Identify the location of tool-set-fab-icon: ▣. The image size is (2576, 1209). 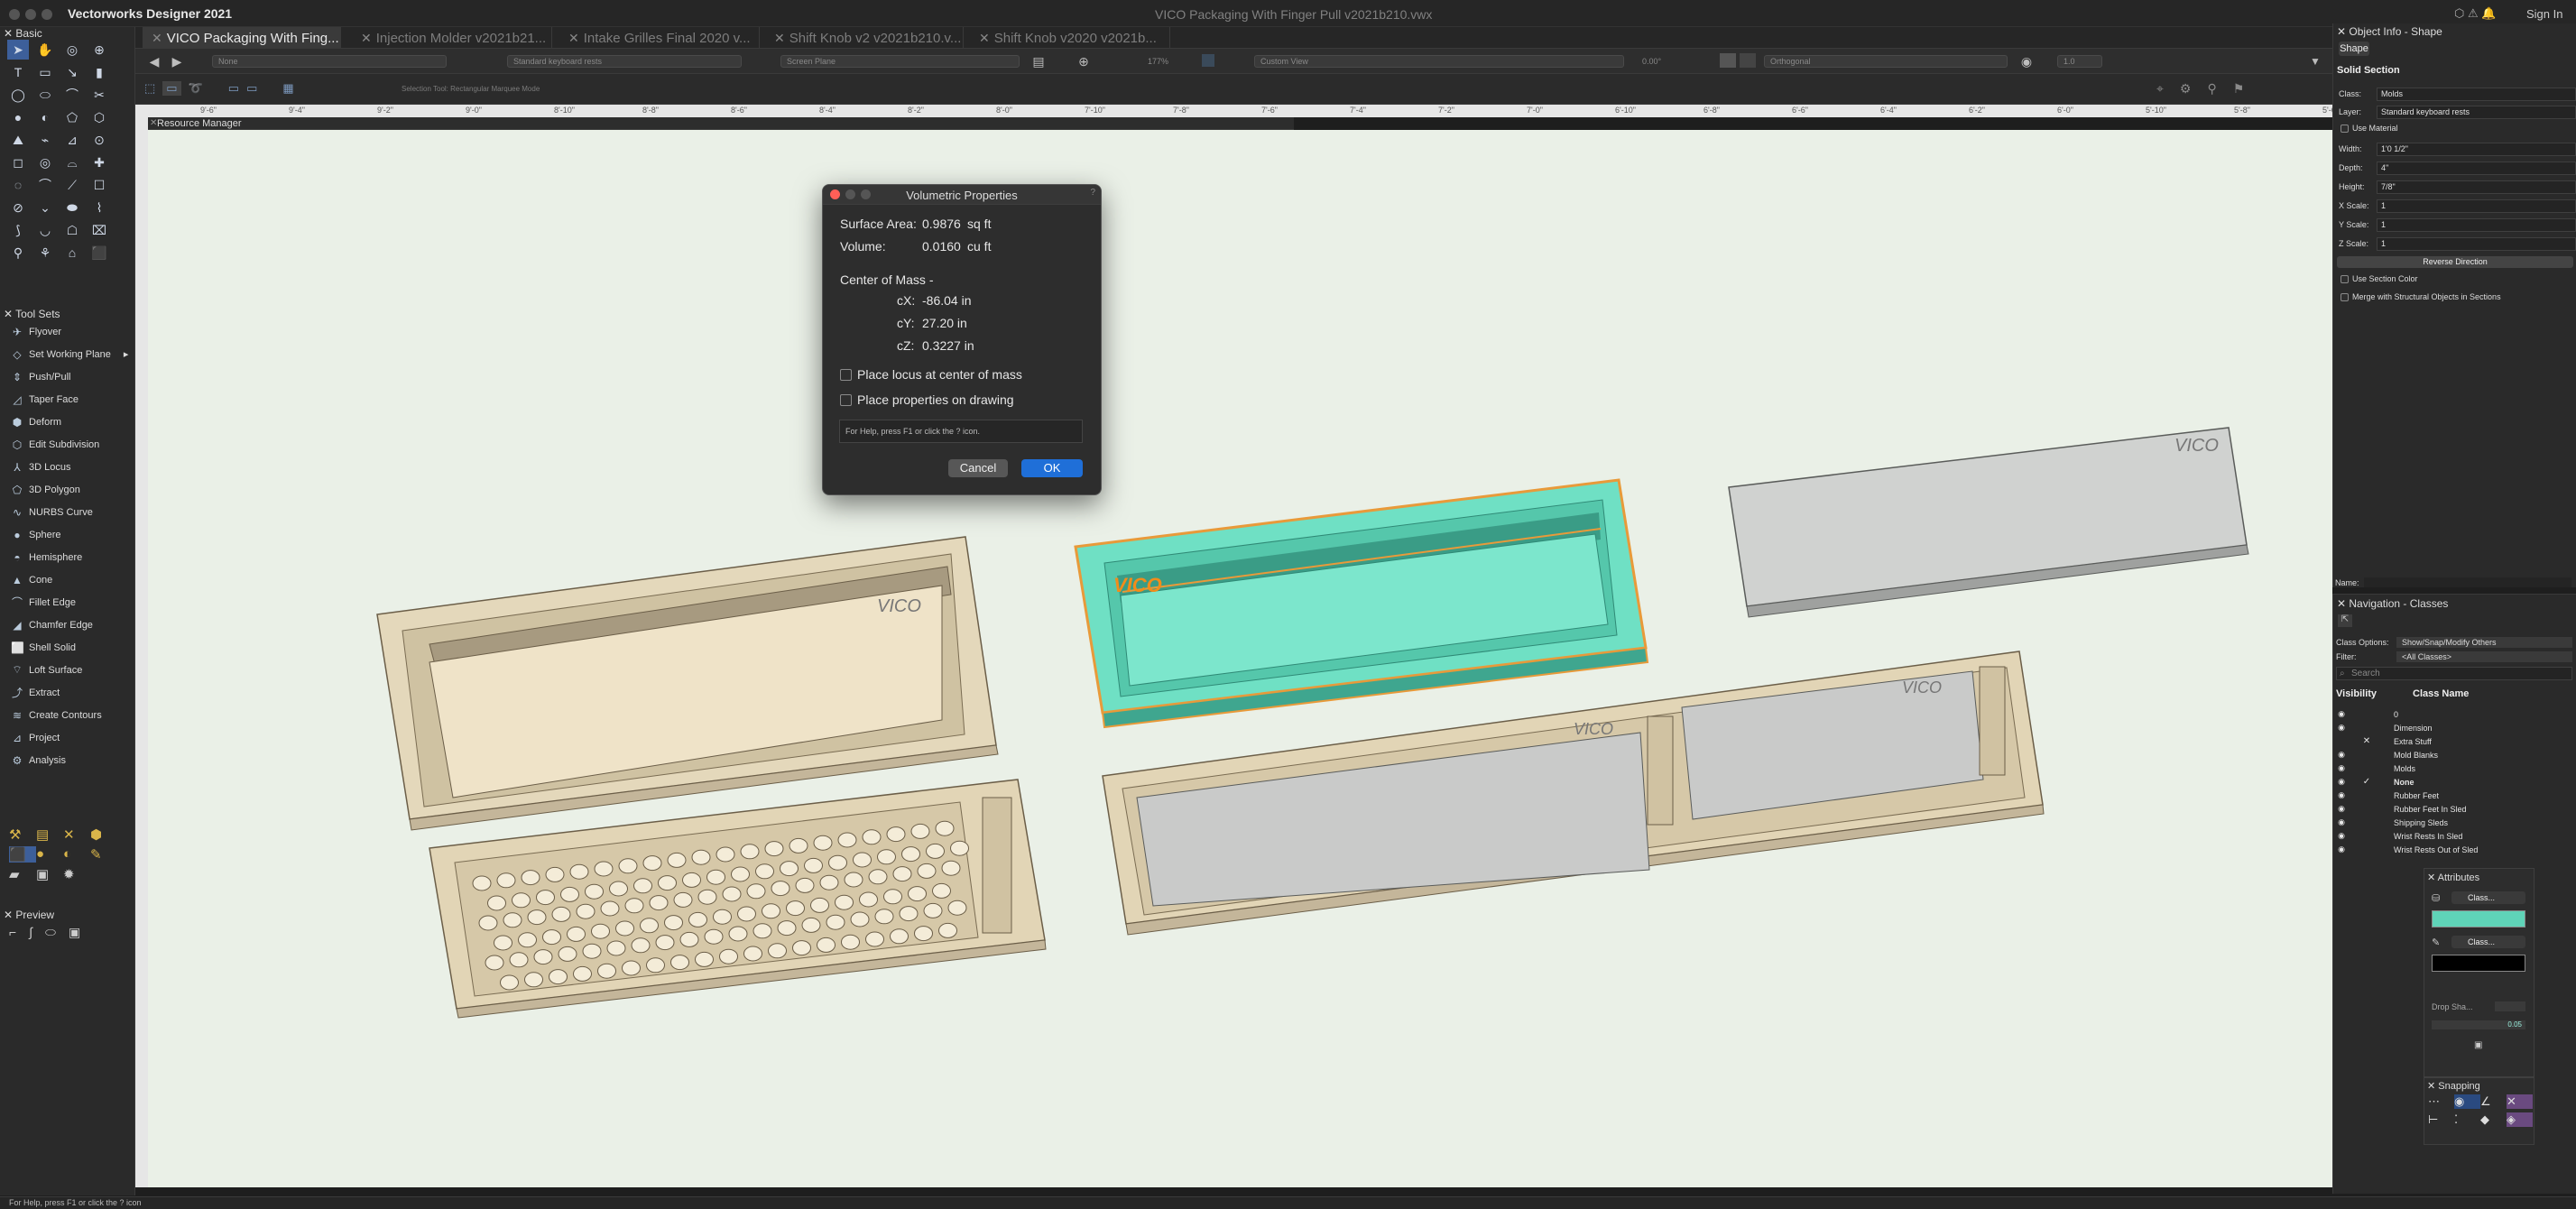
(49, 874).